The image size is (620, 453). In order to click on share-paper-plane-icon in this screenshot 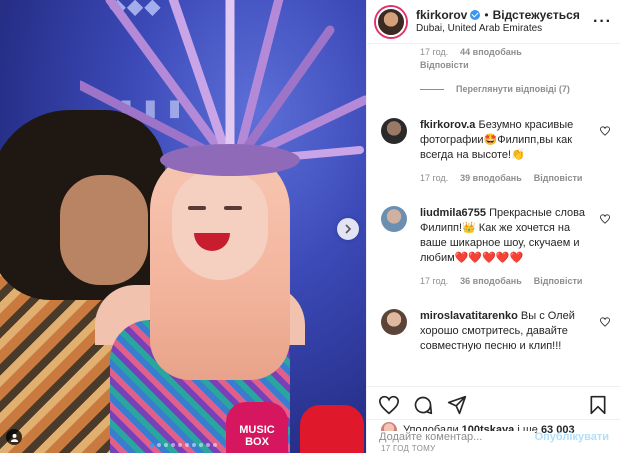, I will do `click(457, 405)`.